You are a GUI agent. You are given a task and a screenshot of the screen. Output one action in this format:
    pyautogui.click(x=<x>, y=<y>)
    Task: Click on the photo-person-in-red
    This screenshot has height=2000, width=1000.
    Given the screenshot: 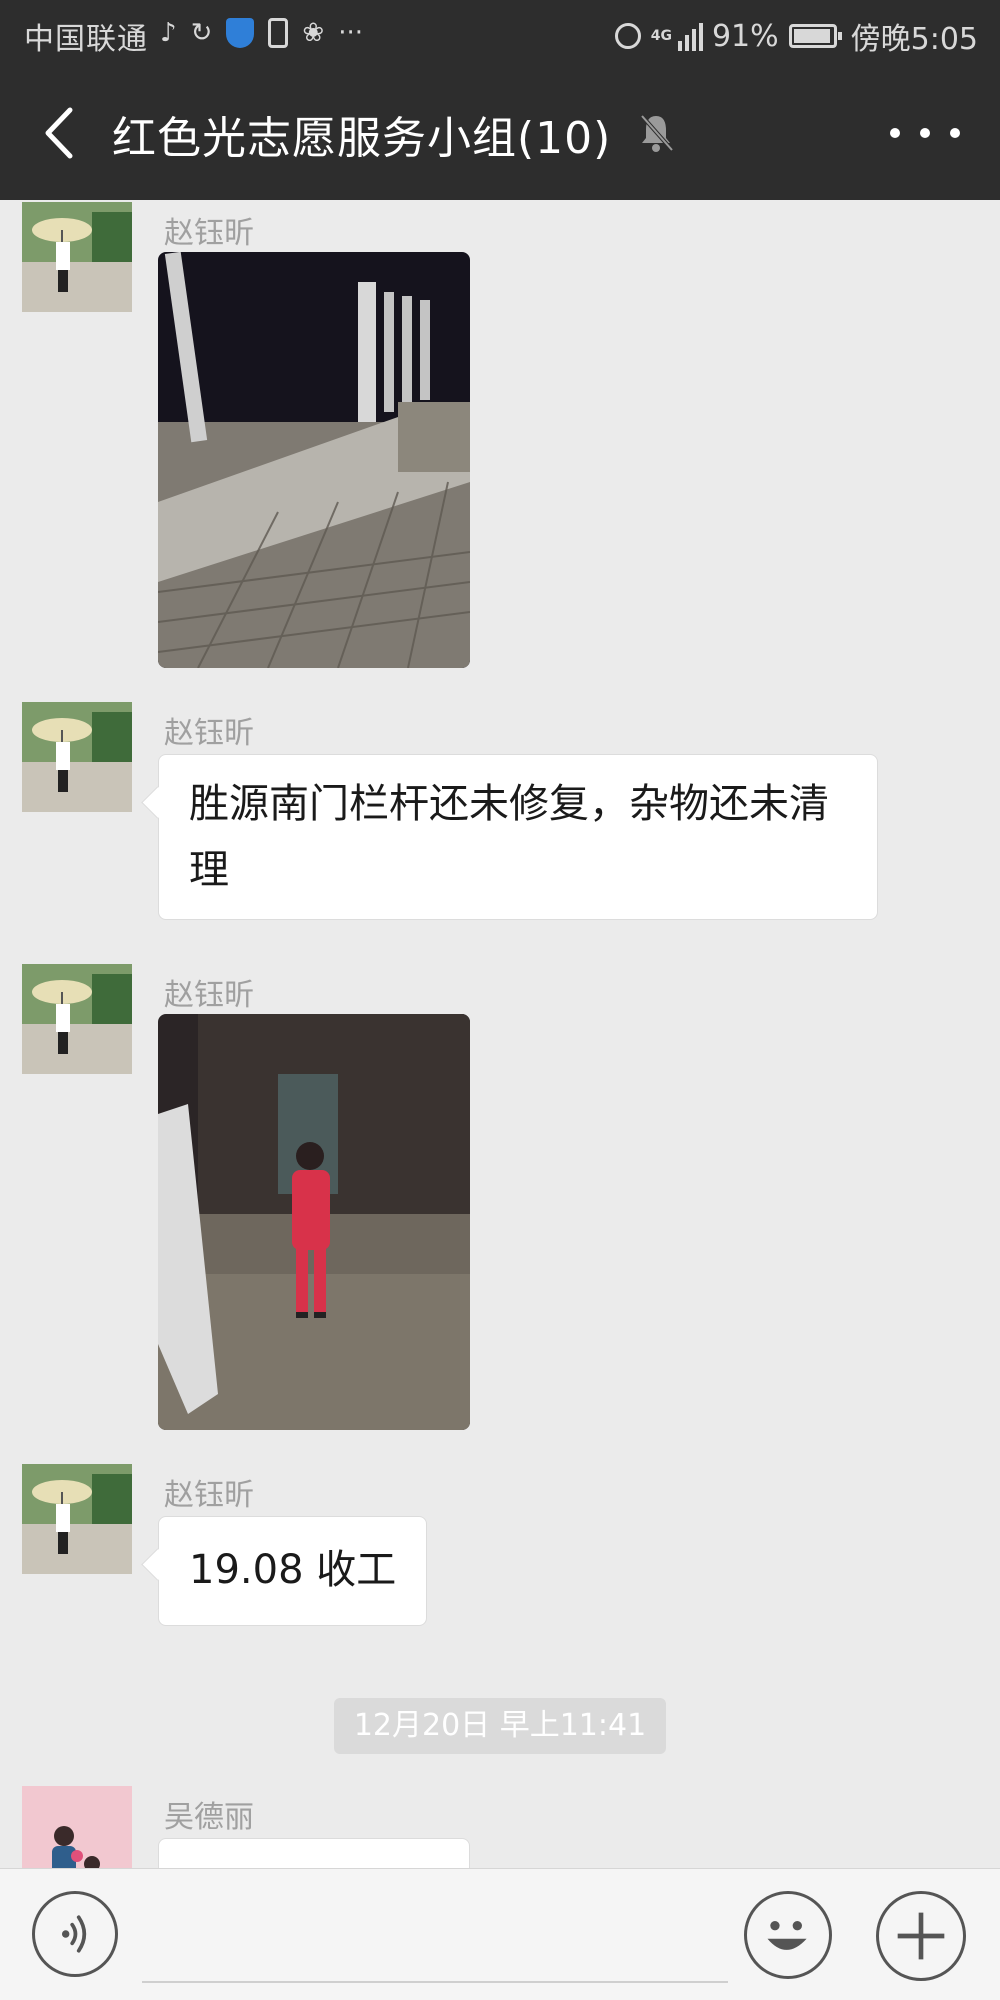 What is the action you would take?
    pyautogui.click(x=314, y=1222)
    